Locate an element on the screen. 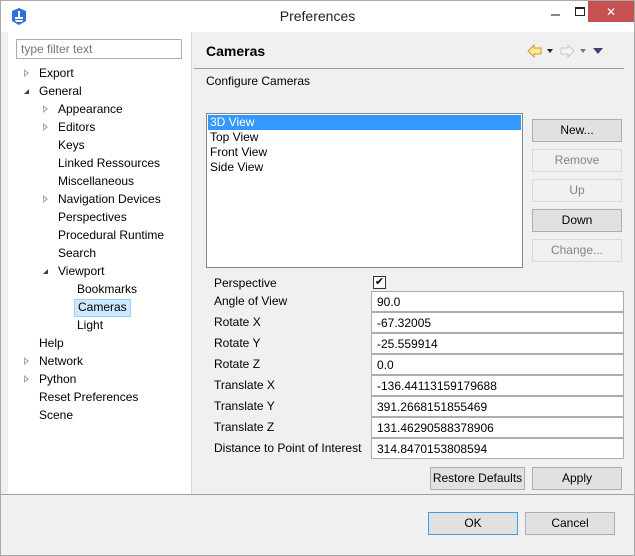  restore-defaults-button: Restore Defaults is located at coordinates (477, 478).